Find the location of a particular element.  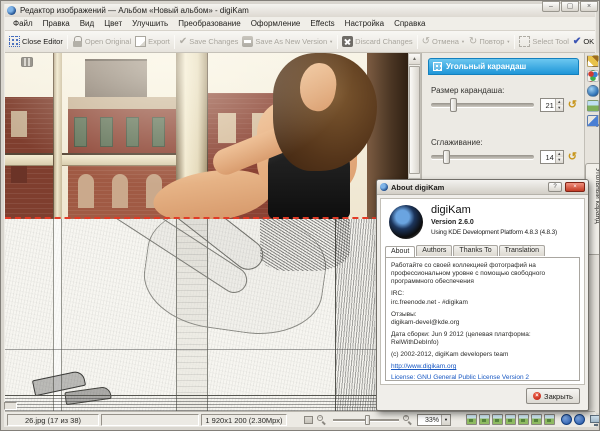

canvas-vertical-scrollbar: ▲ is located at coordinates (414, 116).